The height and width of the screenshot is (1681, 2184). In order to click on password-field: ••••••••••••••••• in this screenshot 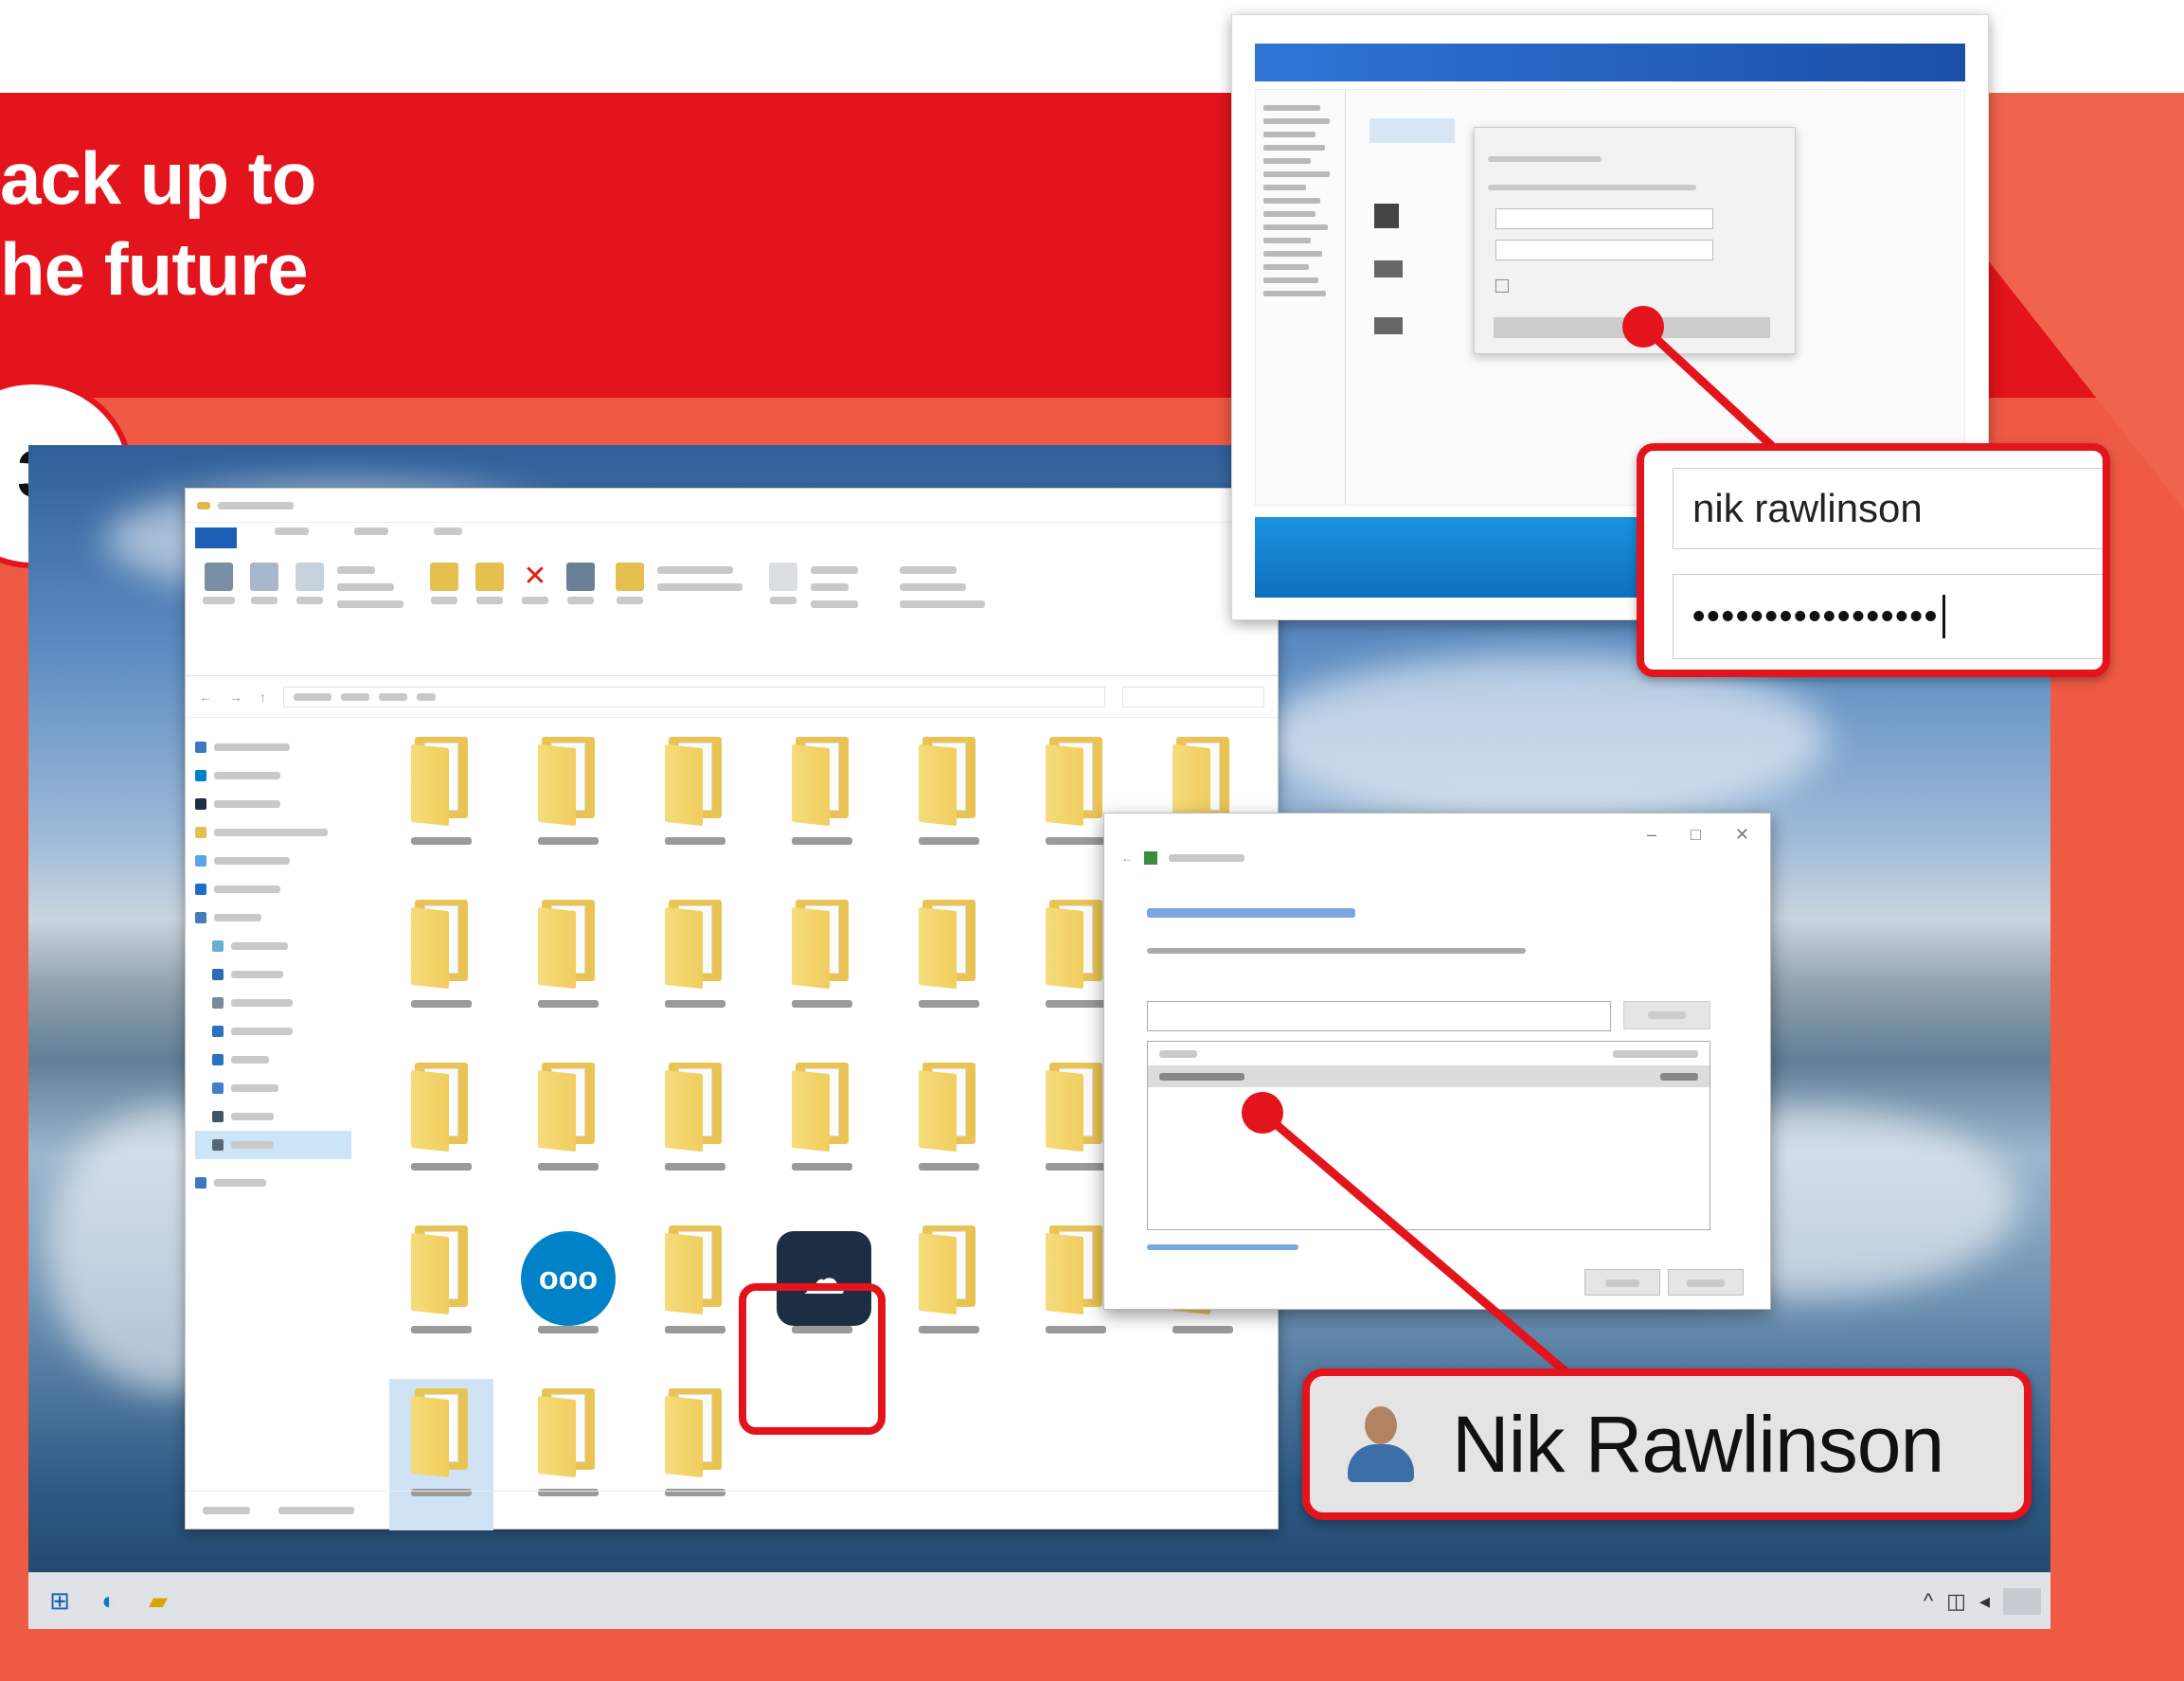, I will do `click(1888, 616)`.